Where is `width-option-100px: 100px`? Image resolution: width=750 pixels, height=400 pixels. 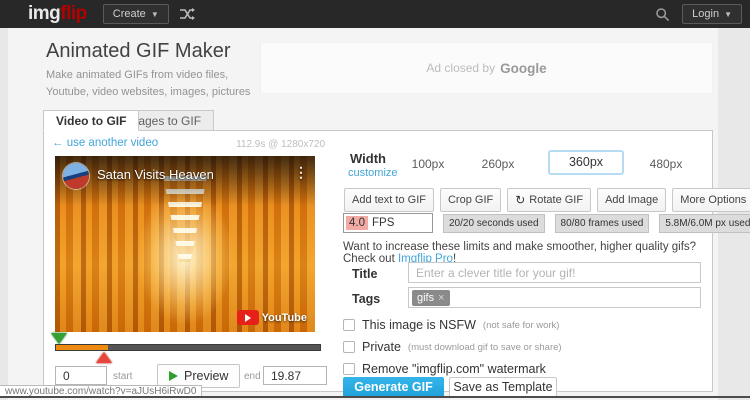 width-option-100px: 100px is located at coordinates (428, 164).